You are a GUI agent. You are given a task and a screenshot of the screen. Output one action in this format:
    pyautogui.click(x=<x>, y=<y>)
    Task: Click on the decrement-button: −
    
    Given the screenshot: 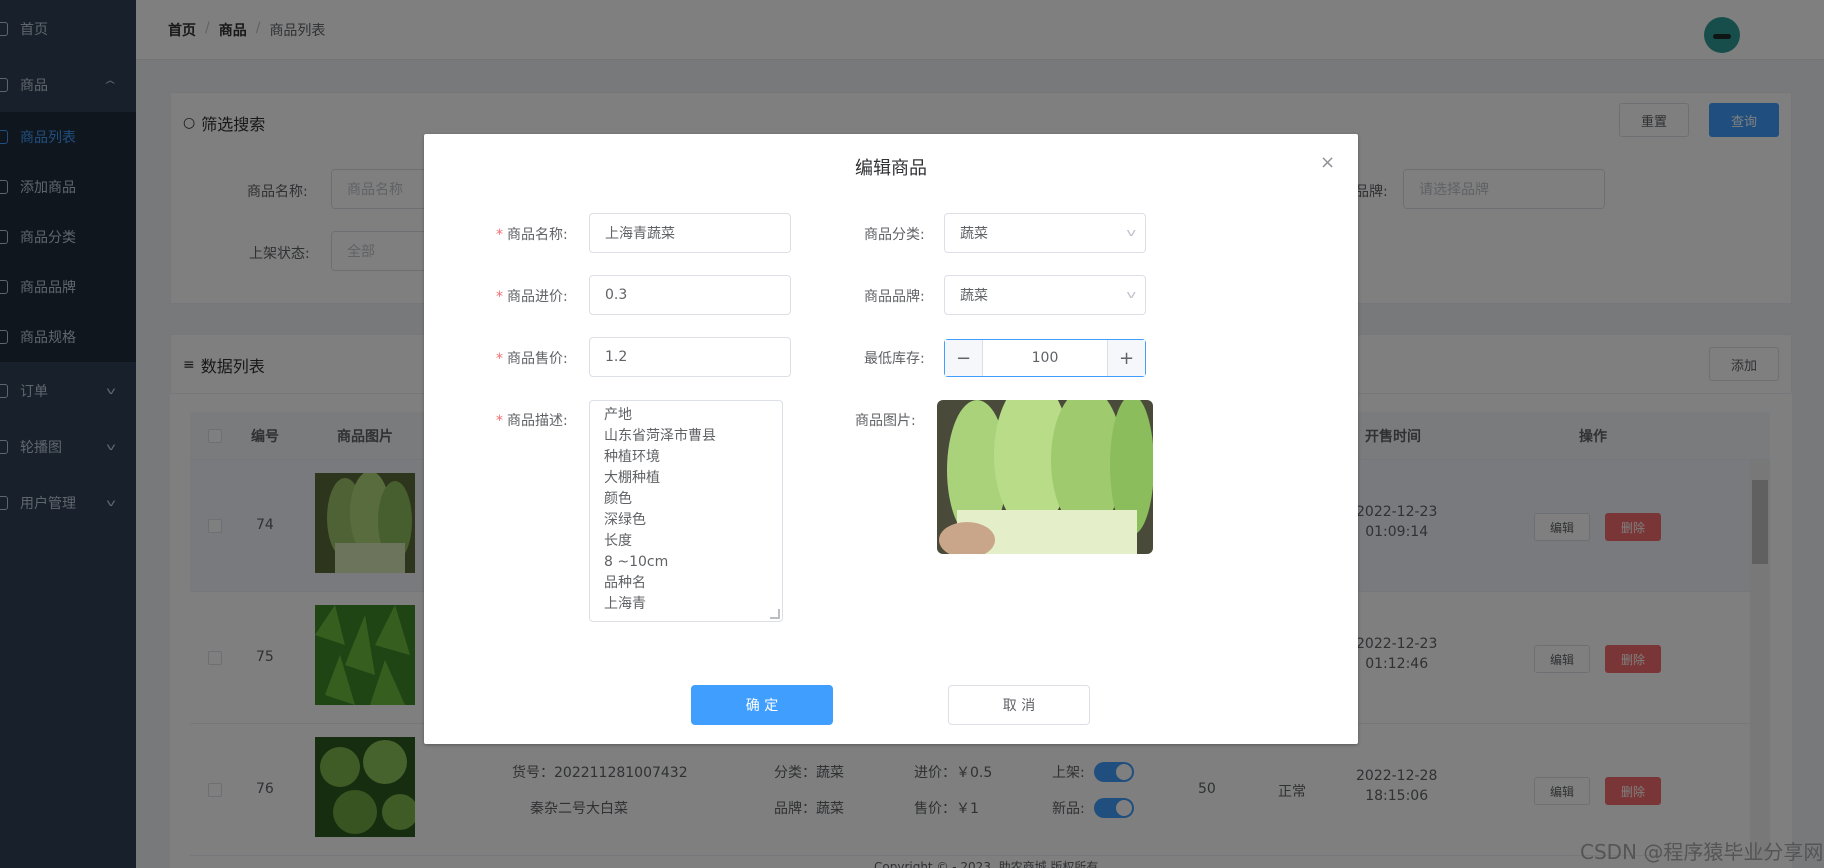 What is the action you would take?
    pyautogui.click(x=964, y=358)
    